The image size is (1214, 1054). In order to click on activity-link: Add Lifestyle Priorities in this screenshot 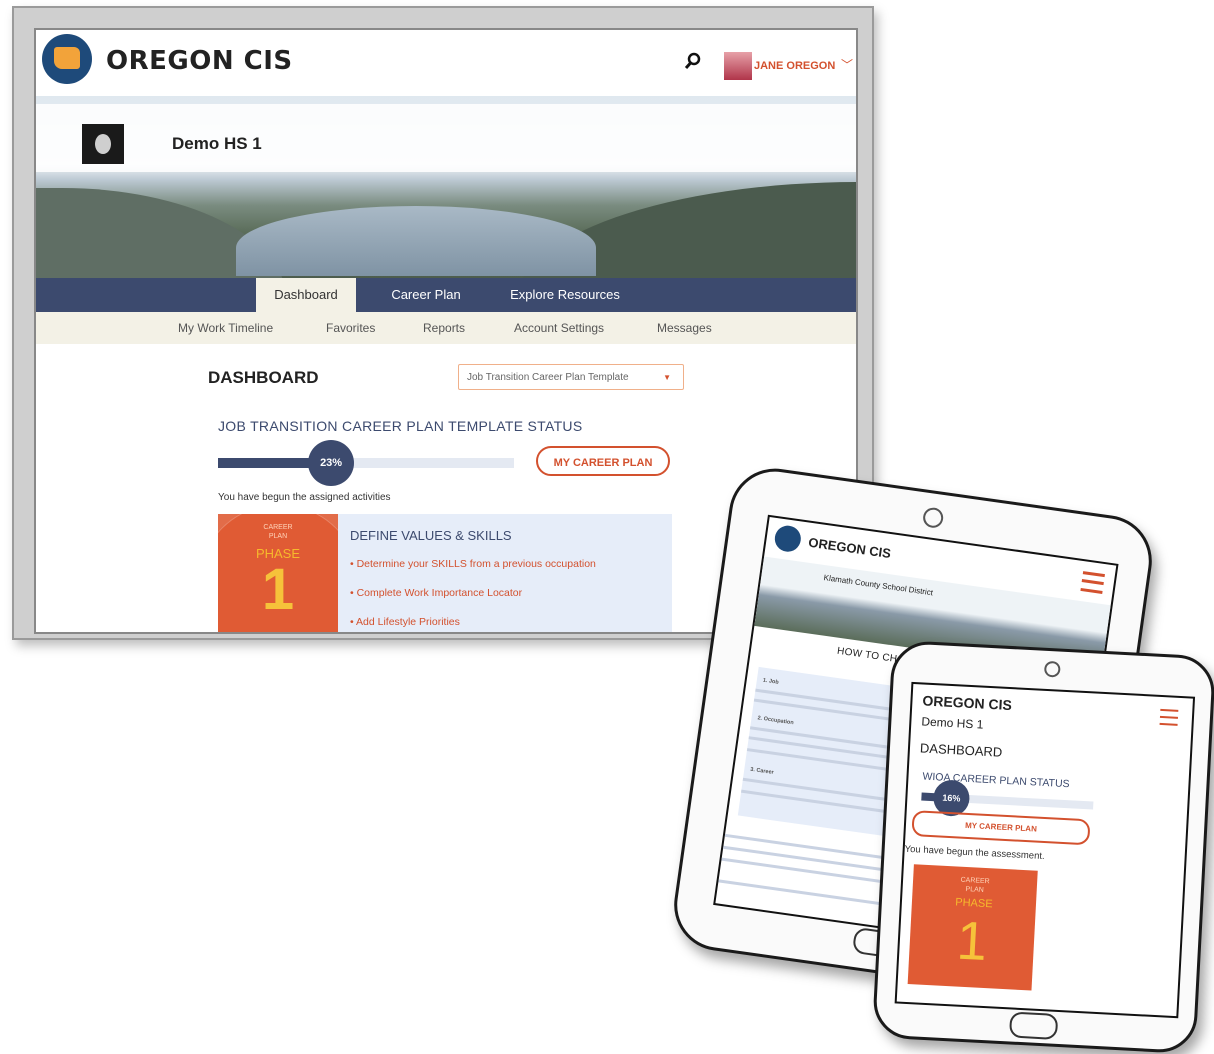, I will do `click(405, 622)`.